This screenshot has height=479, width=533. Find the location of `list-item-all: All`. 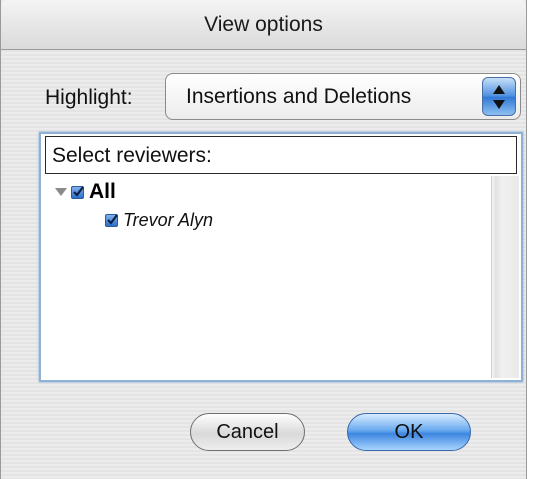

list-item-all: All is located at coordinates (84, 192).